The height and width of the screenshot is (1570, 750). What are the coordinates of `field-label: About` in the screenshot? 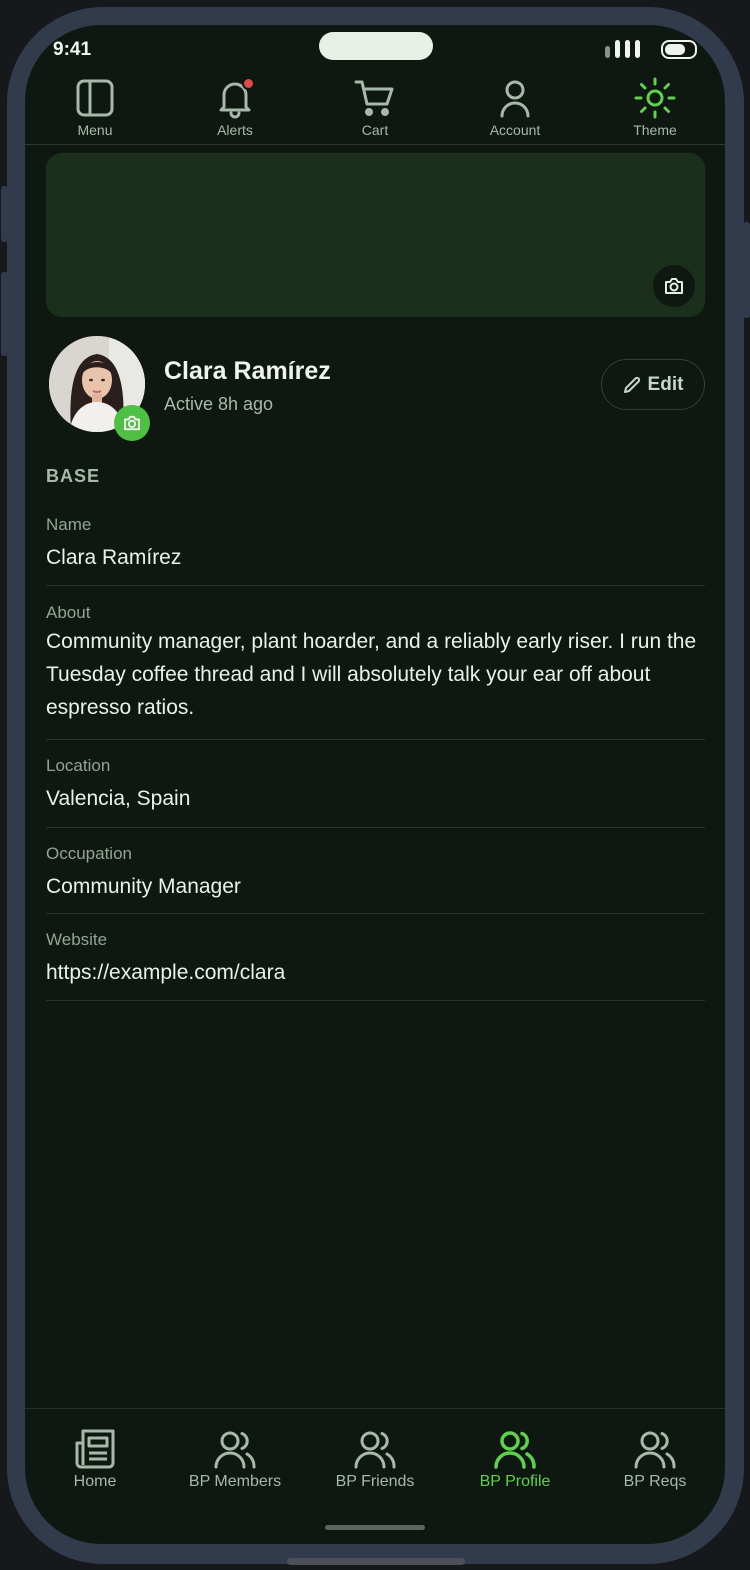 It's located at (68, 612).